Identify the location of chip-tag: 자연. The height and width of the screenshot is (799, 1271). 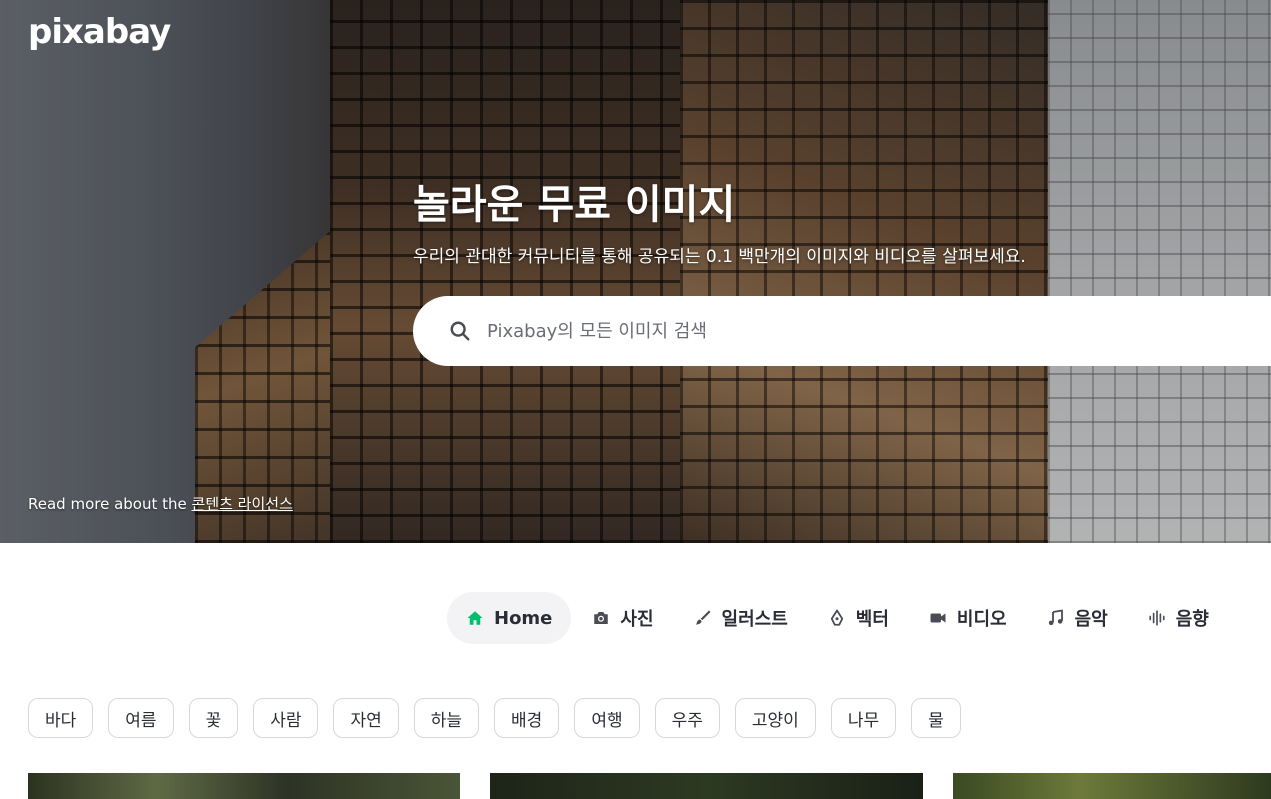
(366, 718).